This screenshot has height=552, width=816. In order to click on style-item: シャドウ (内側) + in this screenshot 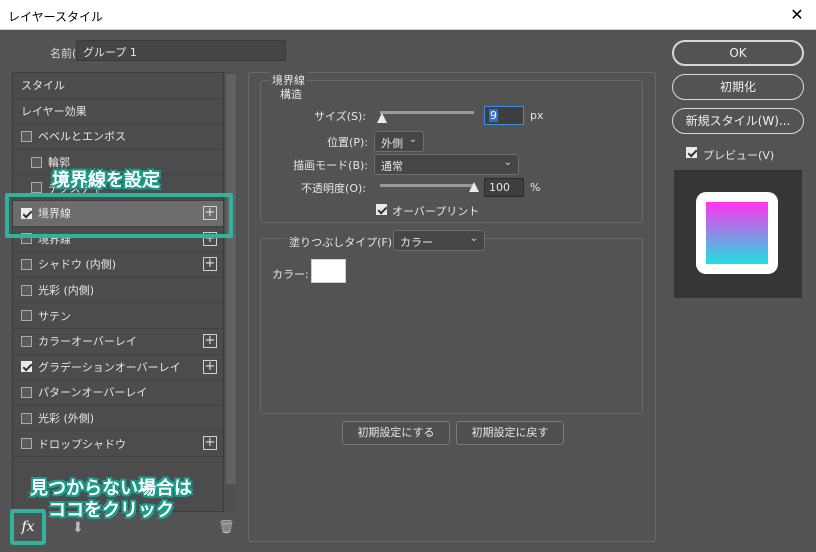, I will do `click(118, 265)`.